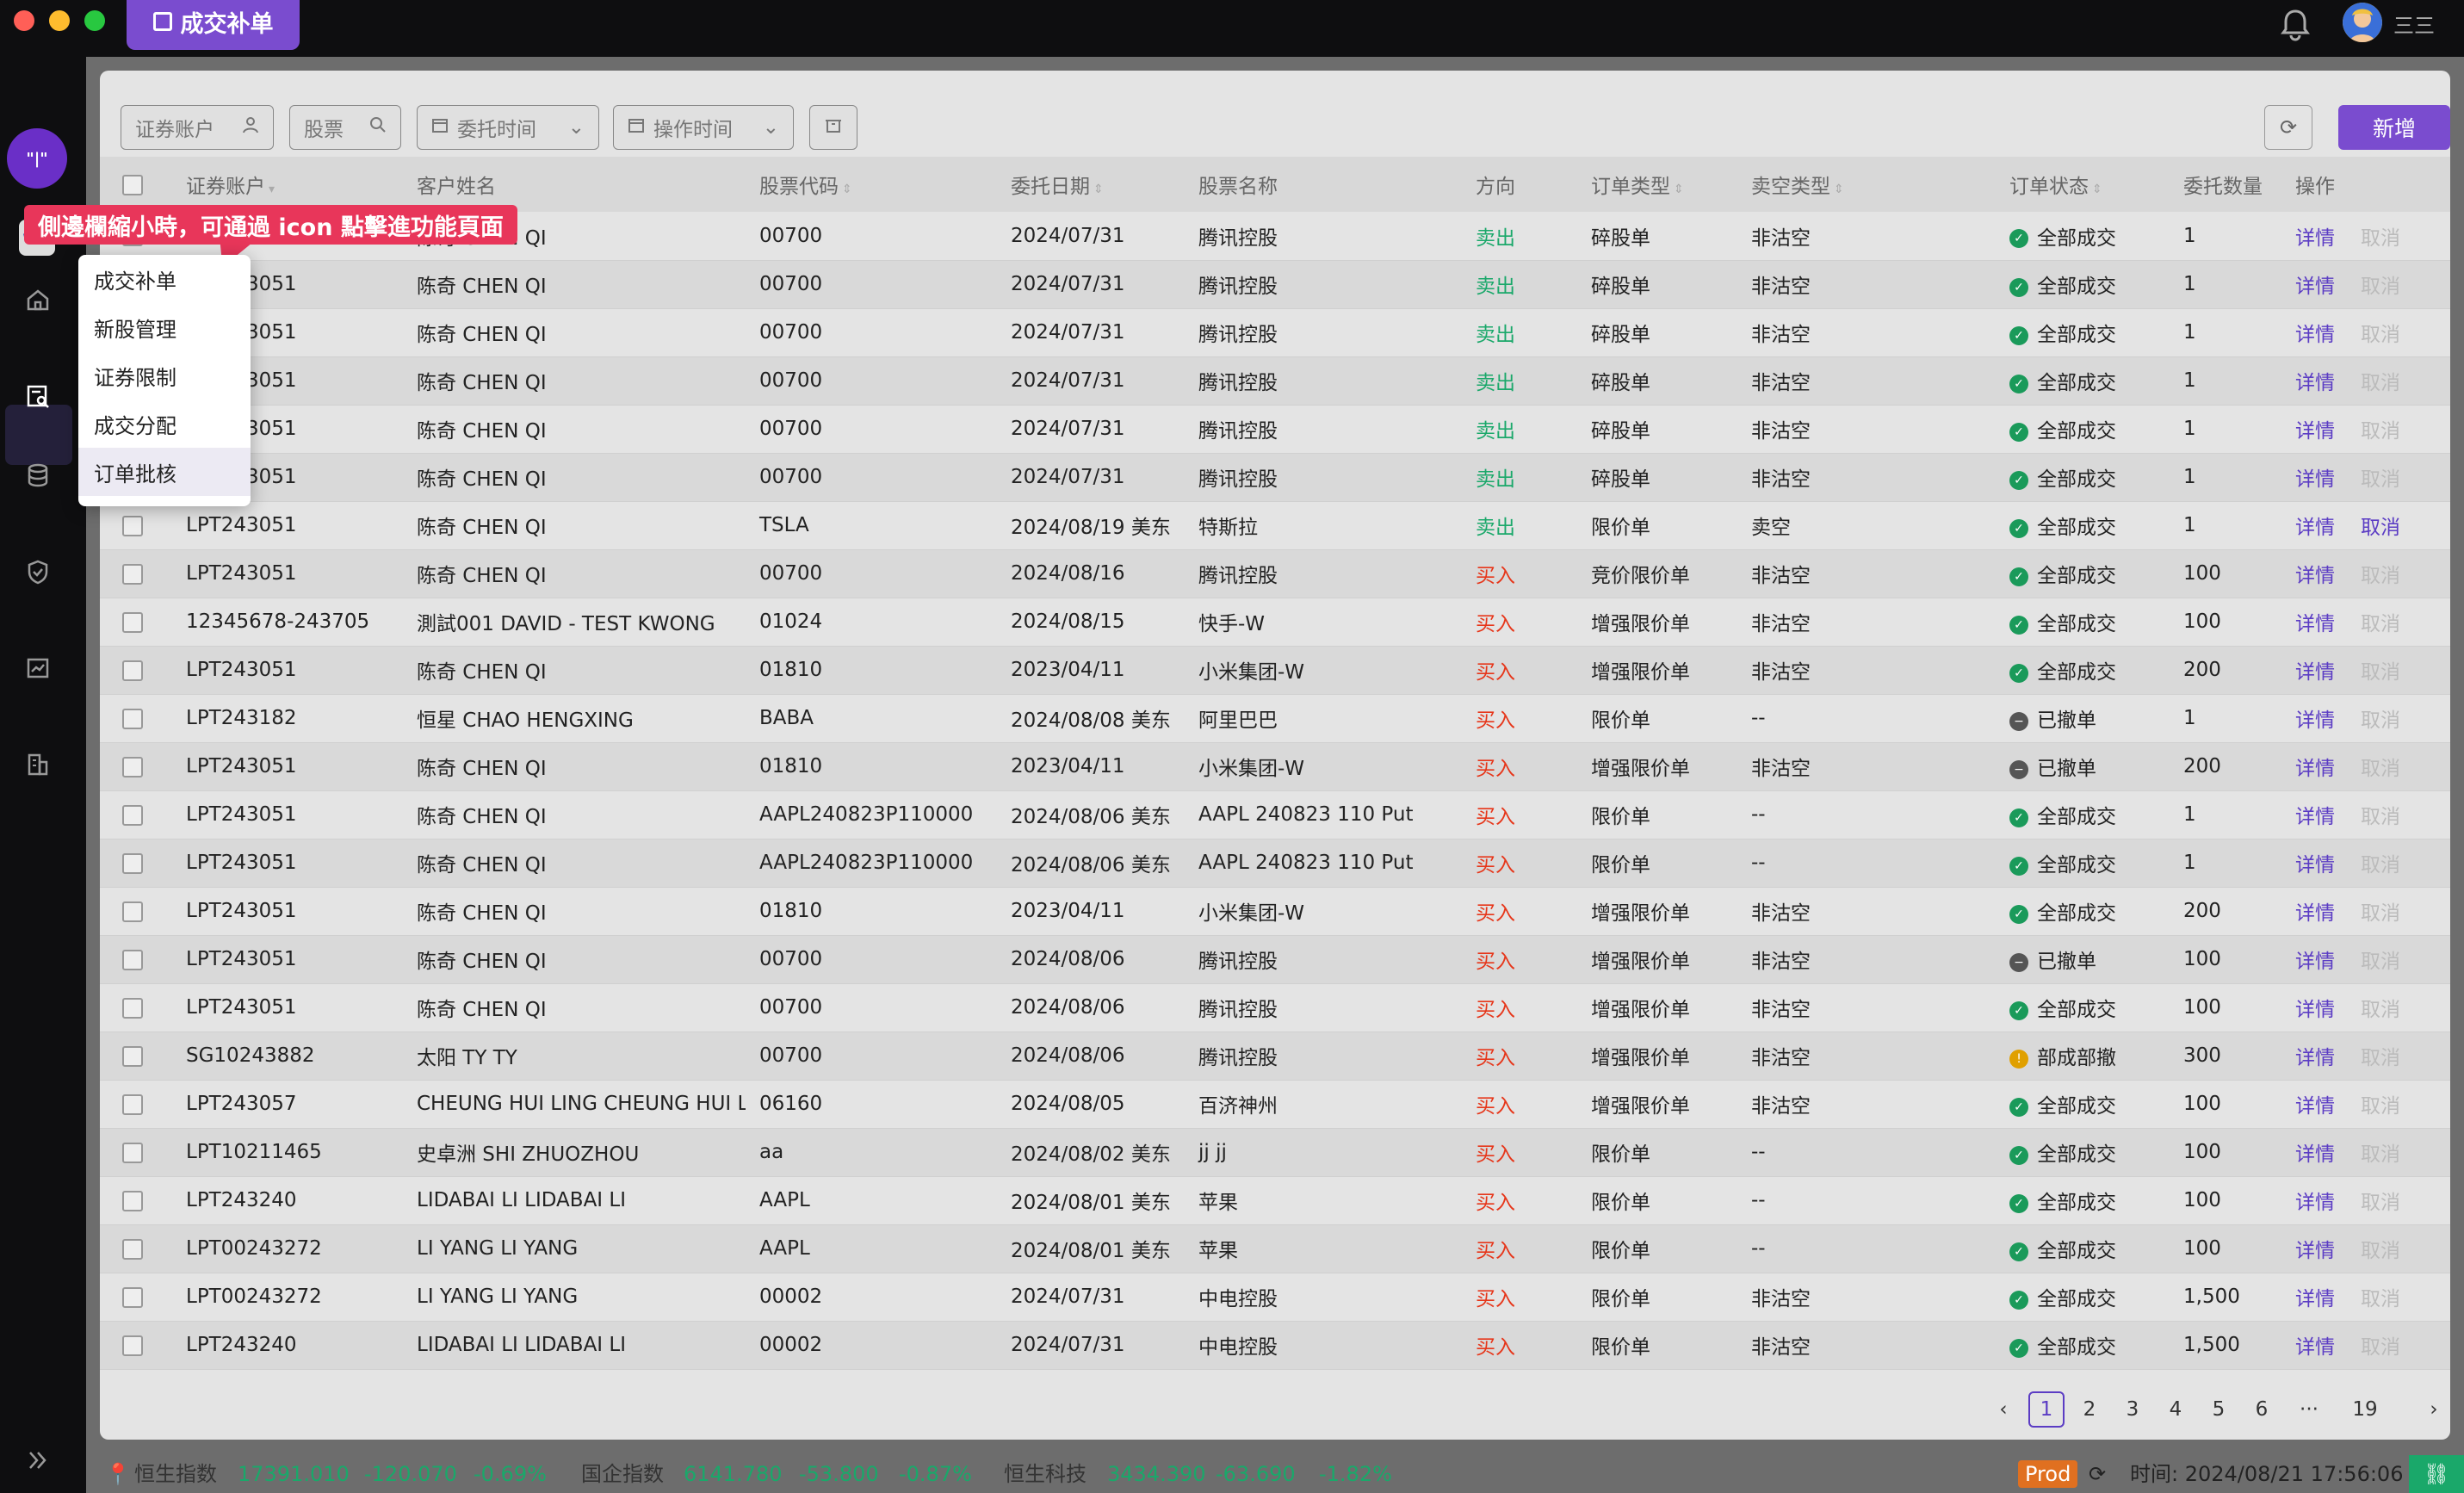 Image resolution: width=2464 pixels, height=1493 pixels. What do you see at coordinates (2365, 1409) in the screenshot?
I see `page-button: 19` at bounding box center [2365, 1409].